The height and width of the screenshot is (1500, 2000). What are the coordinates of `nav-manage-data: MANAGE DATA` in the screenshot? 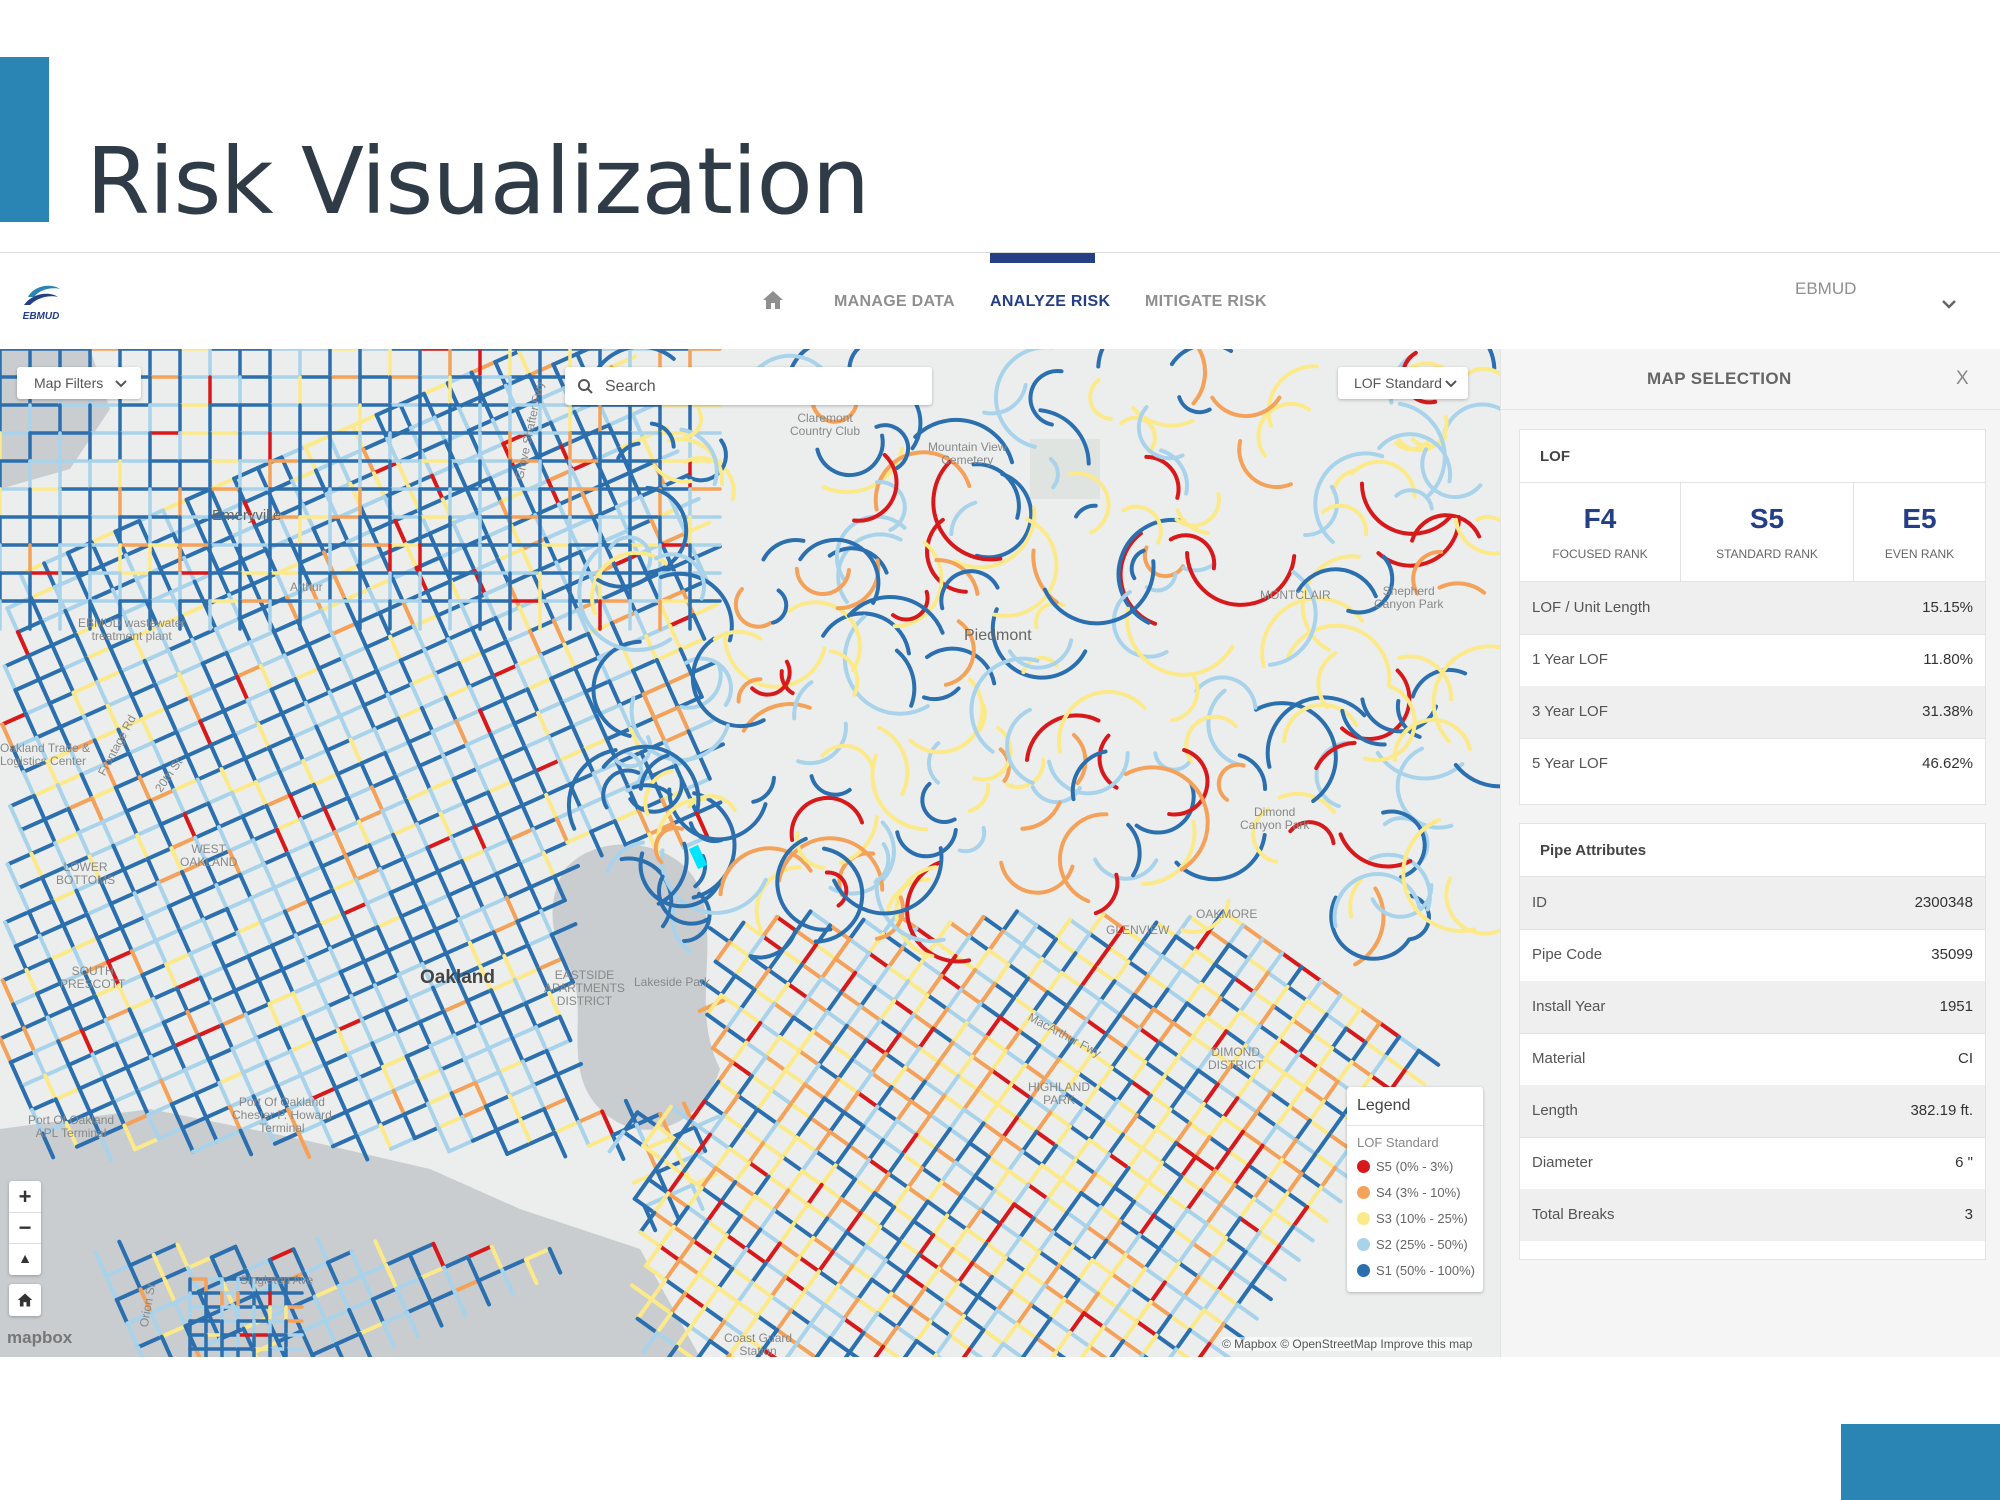 It's located at (894, 302).